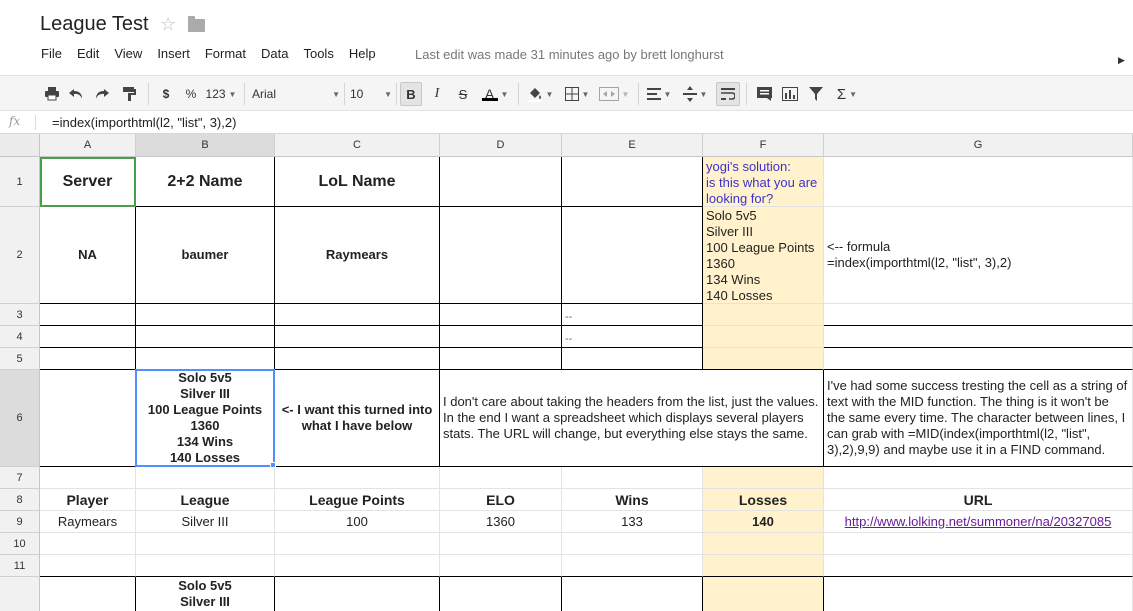 This screenshot has height=611, width=1133. What do you see at coordinates (728, 94) in the screenshot?
I see `wrap-text-button` at bounding box center [728, 94].